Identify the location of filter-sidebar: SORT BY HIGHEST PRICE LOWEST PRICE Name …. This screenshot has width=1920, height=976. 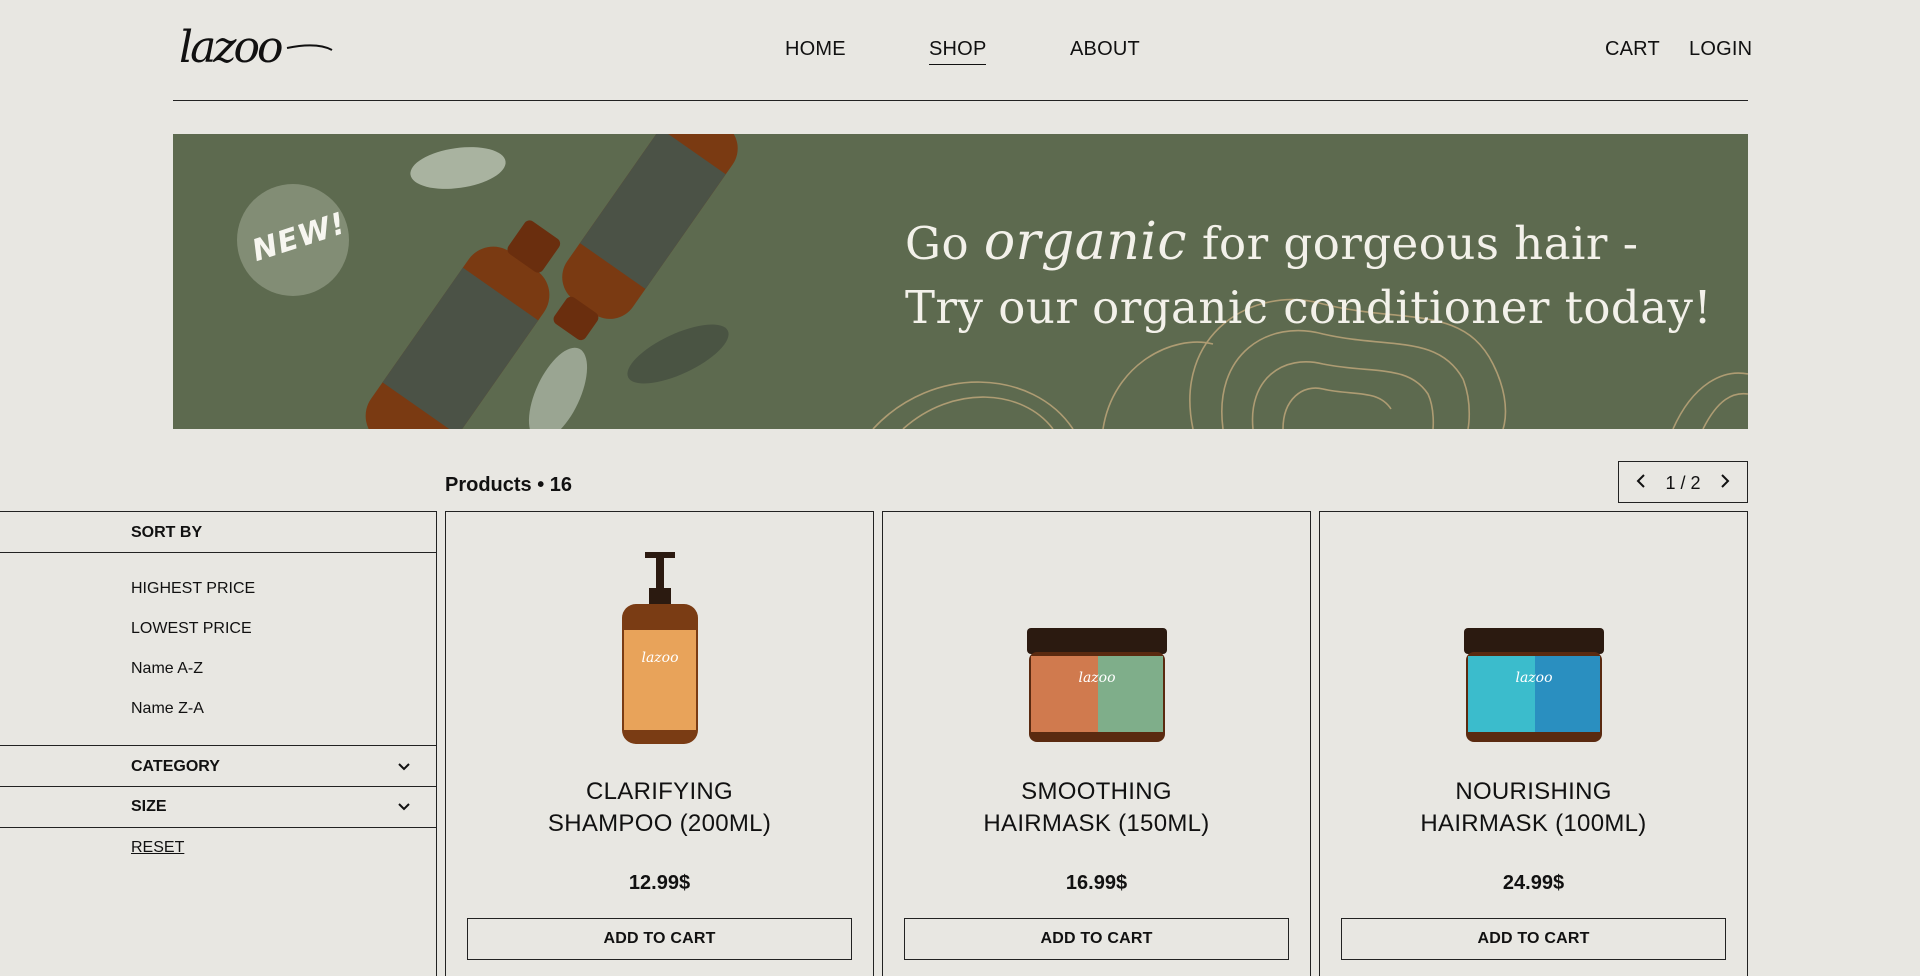
(218, 743).